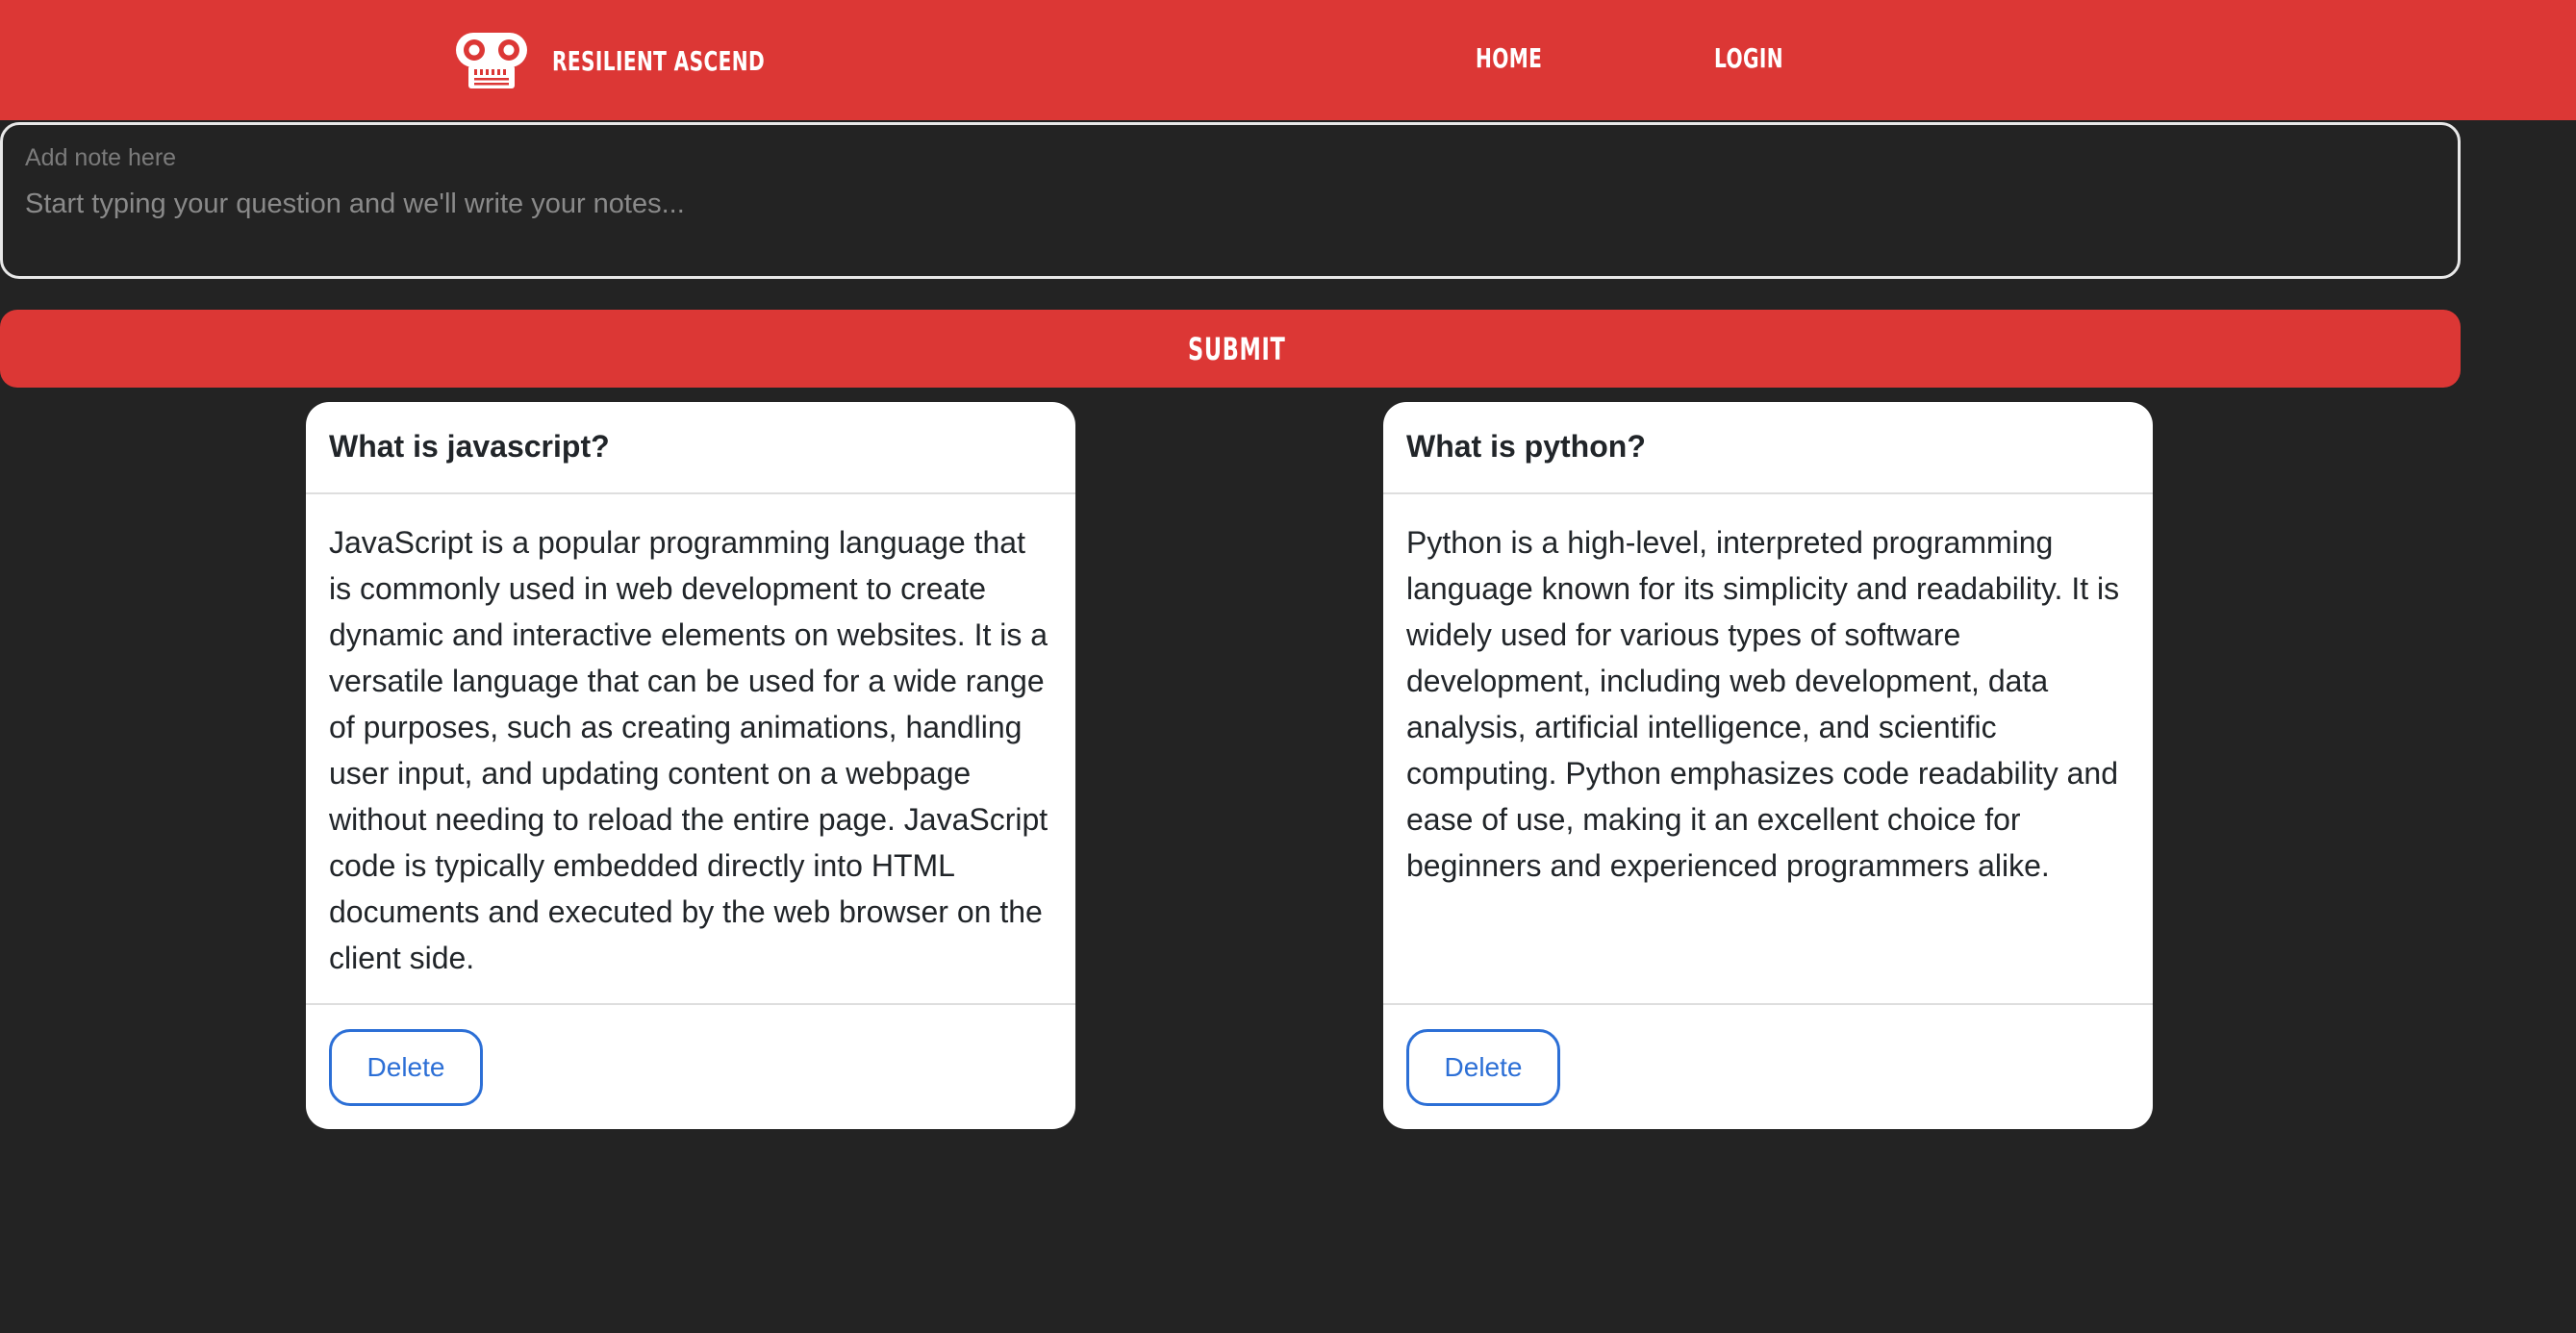 This screenshot has width=2576, height=1333. What do you see at coordinates (1526, 446) in the screenshot?
I see `note-card-title: What is python?` at bounding box center [1526, 446].